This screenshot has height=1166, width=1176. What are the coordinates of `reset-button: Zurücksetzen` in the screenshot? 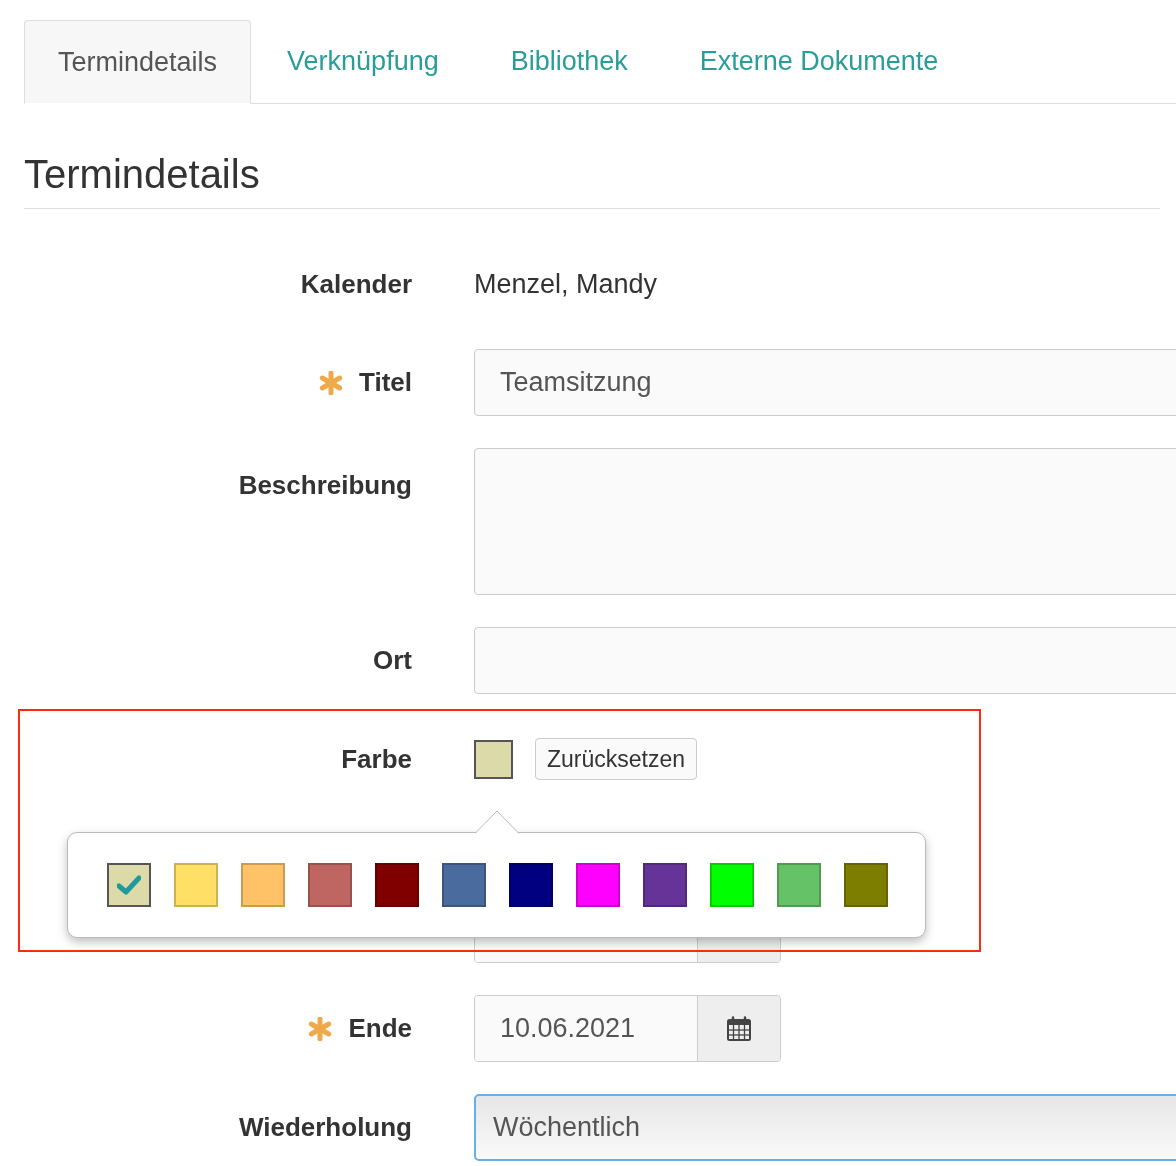 It's located at (616, 759).